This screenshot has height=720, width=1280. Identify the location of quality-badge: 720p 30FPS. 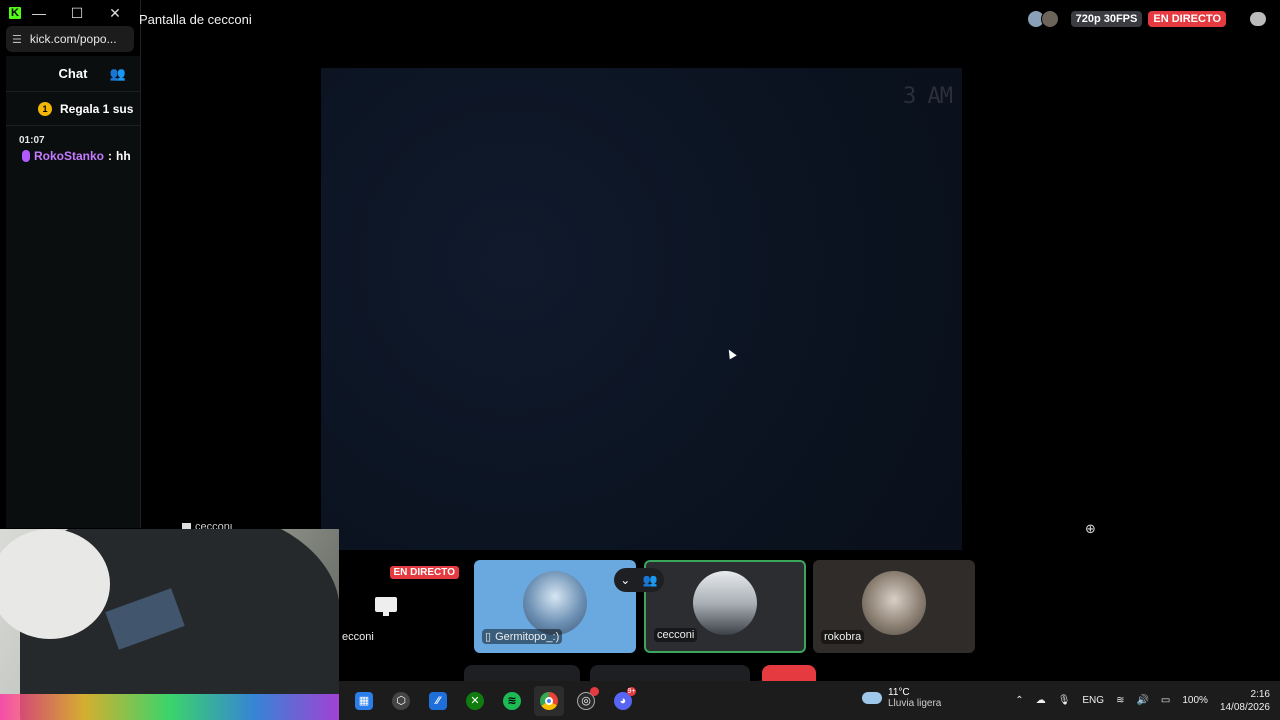
(1106, 19).